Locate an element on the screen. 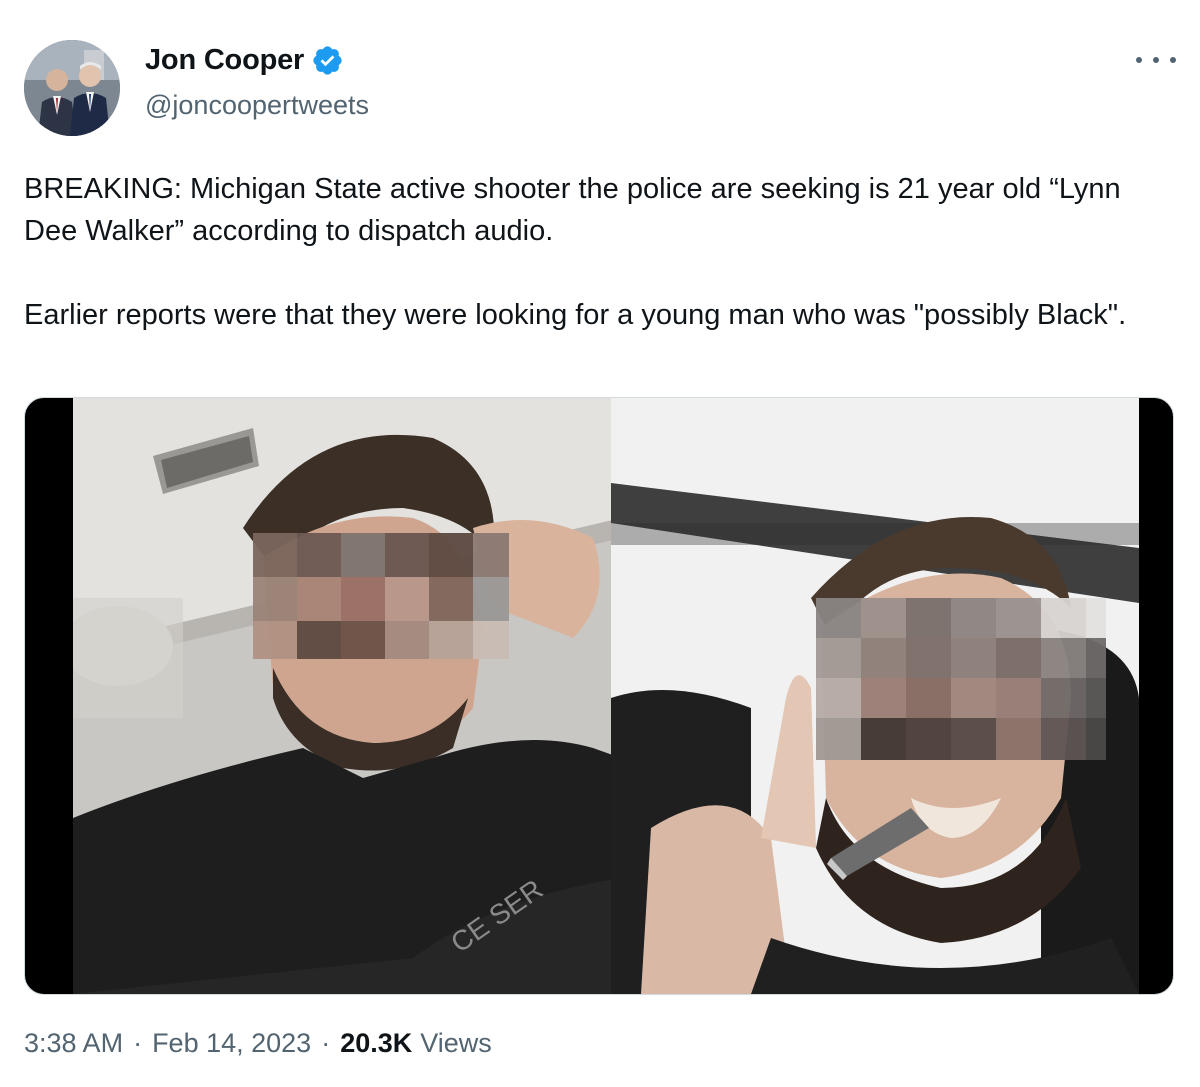 The height and width of the screenshot is (1087, 1200). avatar-photo is located at coordinates (72, 88).